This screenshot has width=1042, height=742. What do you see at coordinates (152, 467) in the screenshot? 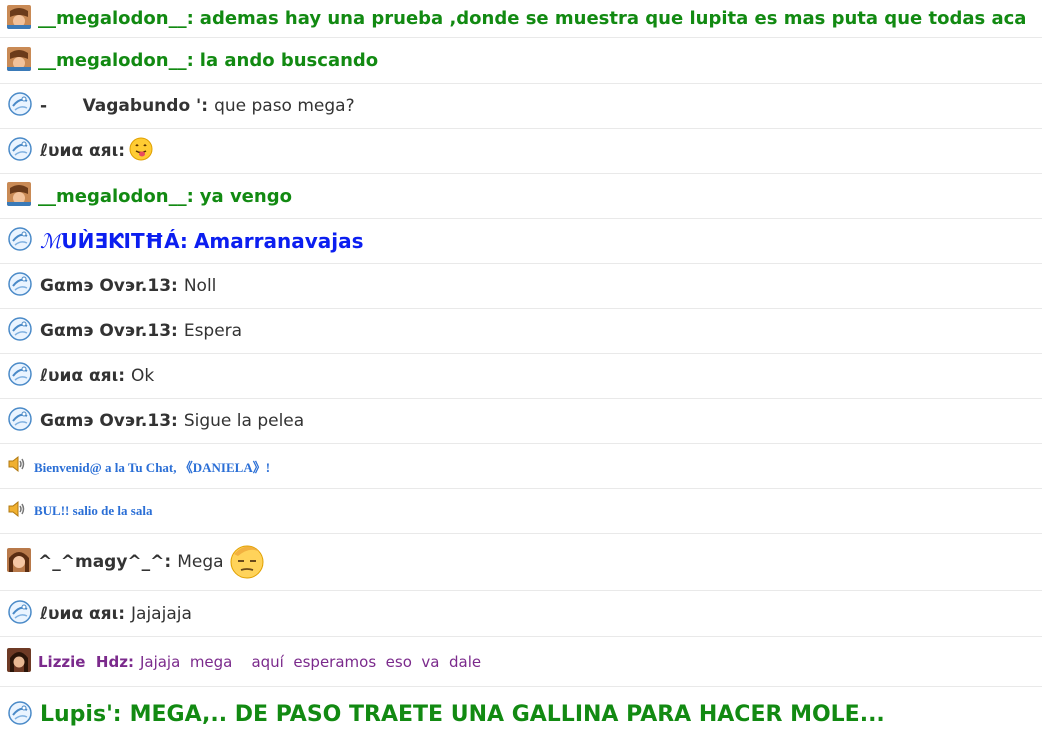
I see `system-text: Bienvenid@ a la Tu Chat, 《DANIELA》!` at bounding box center [152, 467].